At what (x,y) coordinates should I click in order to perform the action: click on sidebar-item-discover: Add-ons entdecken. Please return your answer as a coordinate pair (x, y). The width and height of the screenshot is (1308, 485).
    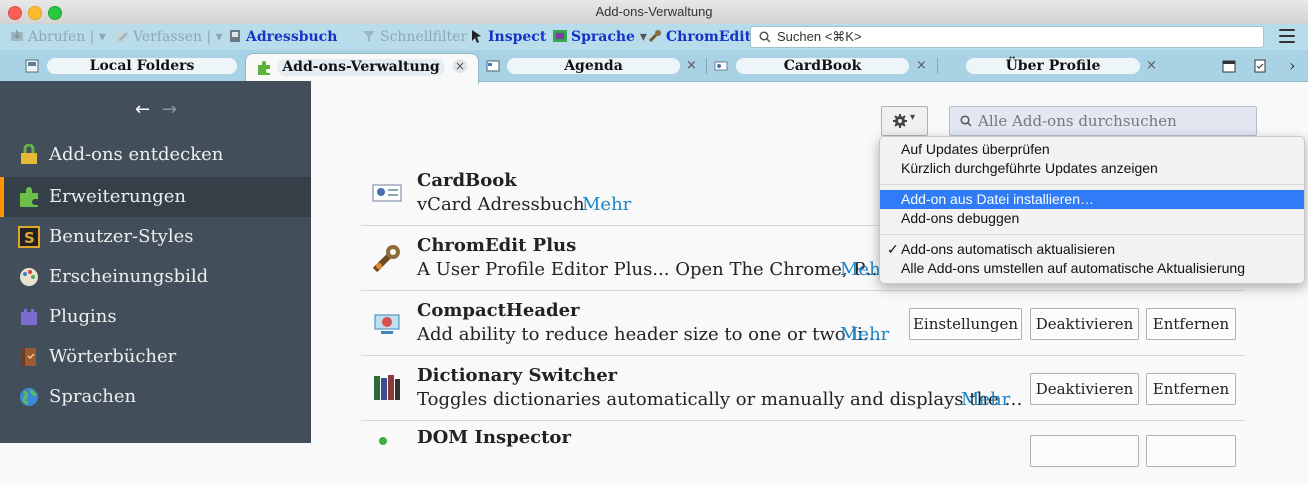
    Looking at the image, I should click on (155, 155).